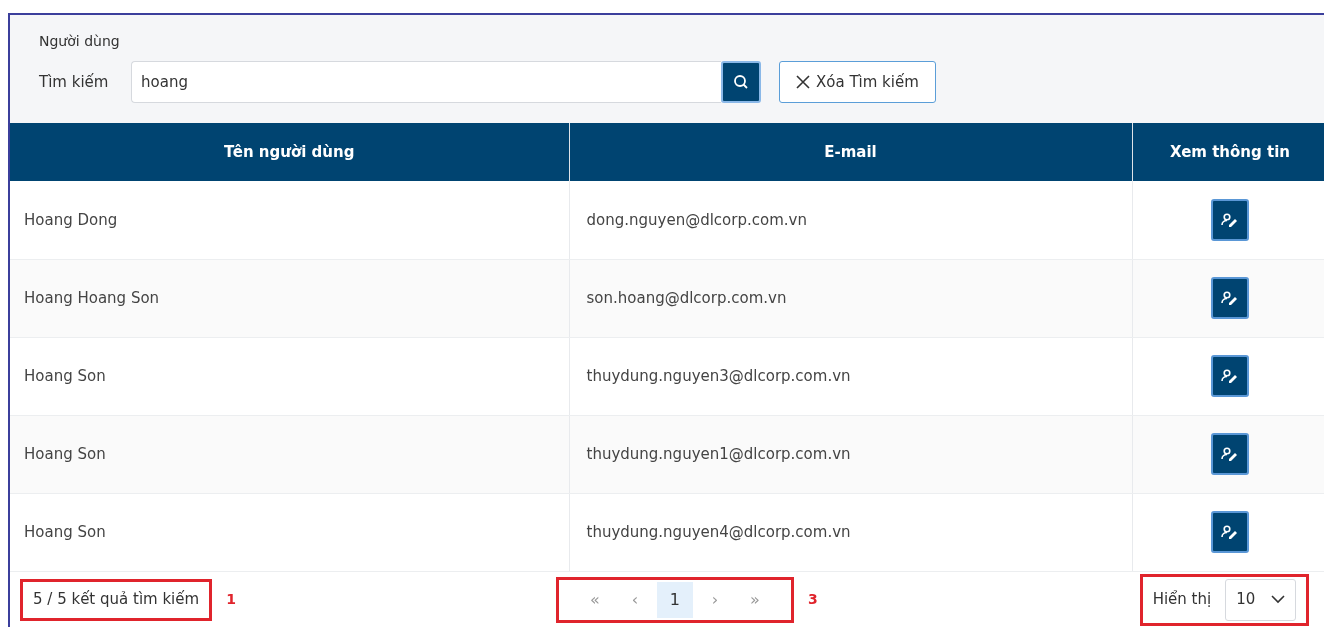  Describe the element at coordinates (74, 82) in the screenshot. I see `search-label: Tìm kiếm` at that location.